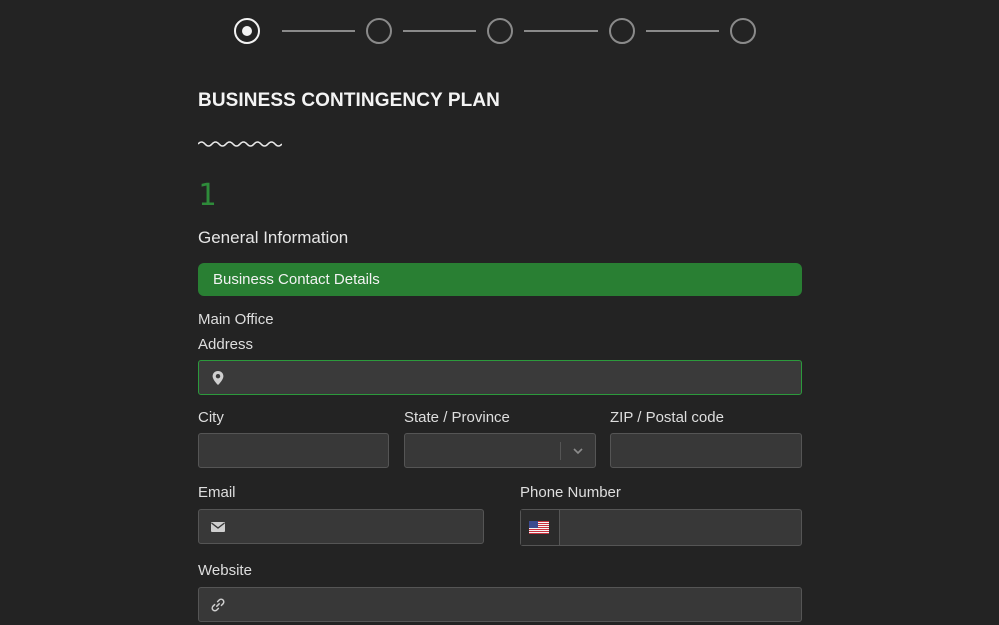 Image resolution: width=999 pixels, height=625 pixels. I want to click on chevron-down-icon, so click(578, 451).